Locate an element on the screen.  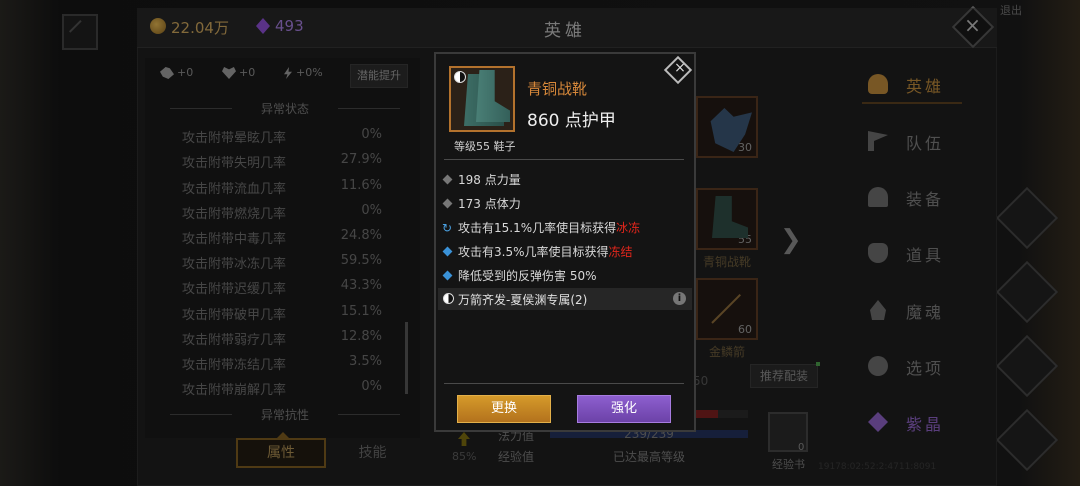
effect-line-frozen: 攻击有3.5%几率使目标获得冻结 is located at coordinates (567, 253).